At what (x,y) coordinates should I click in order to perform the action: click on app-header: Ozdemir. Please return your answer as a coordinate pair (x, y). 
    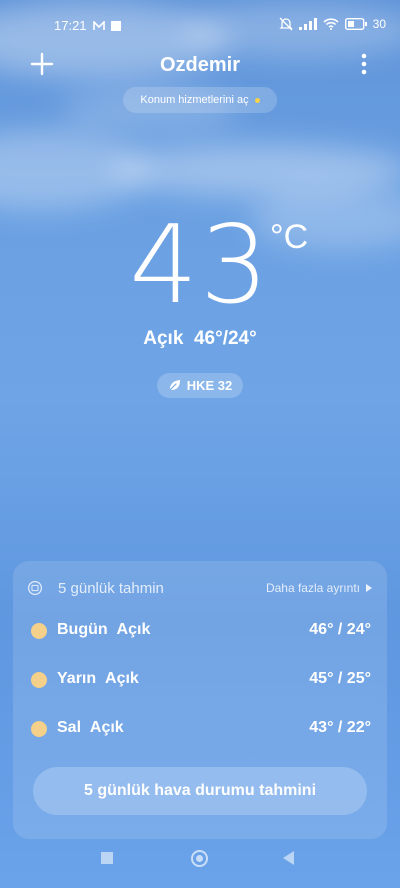
    Looking at the image, I should click on (200, 66).